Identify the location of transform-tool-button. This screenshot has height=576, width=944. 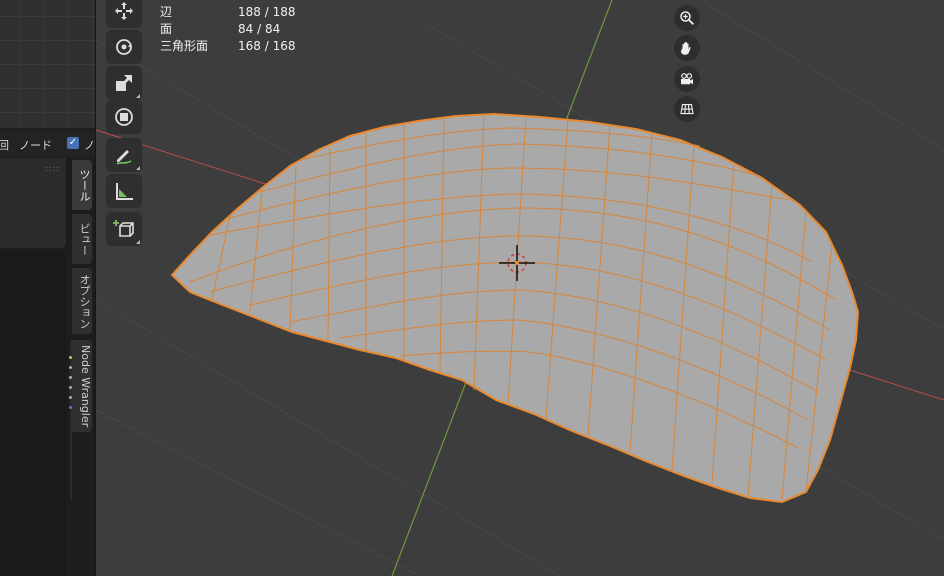
(124, 117).